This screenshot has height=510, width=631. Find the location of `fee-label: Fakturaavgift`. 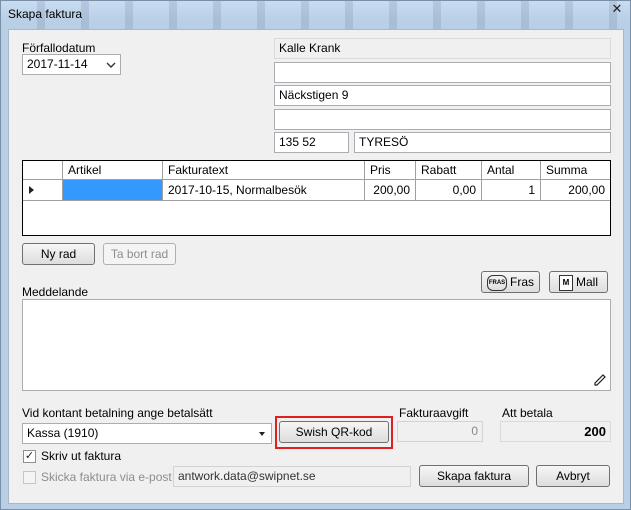

fee-label: Fakturaavgift is located at coordinates (434, 413).